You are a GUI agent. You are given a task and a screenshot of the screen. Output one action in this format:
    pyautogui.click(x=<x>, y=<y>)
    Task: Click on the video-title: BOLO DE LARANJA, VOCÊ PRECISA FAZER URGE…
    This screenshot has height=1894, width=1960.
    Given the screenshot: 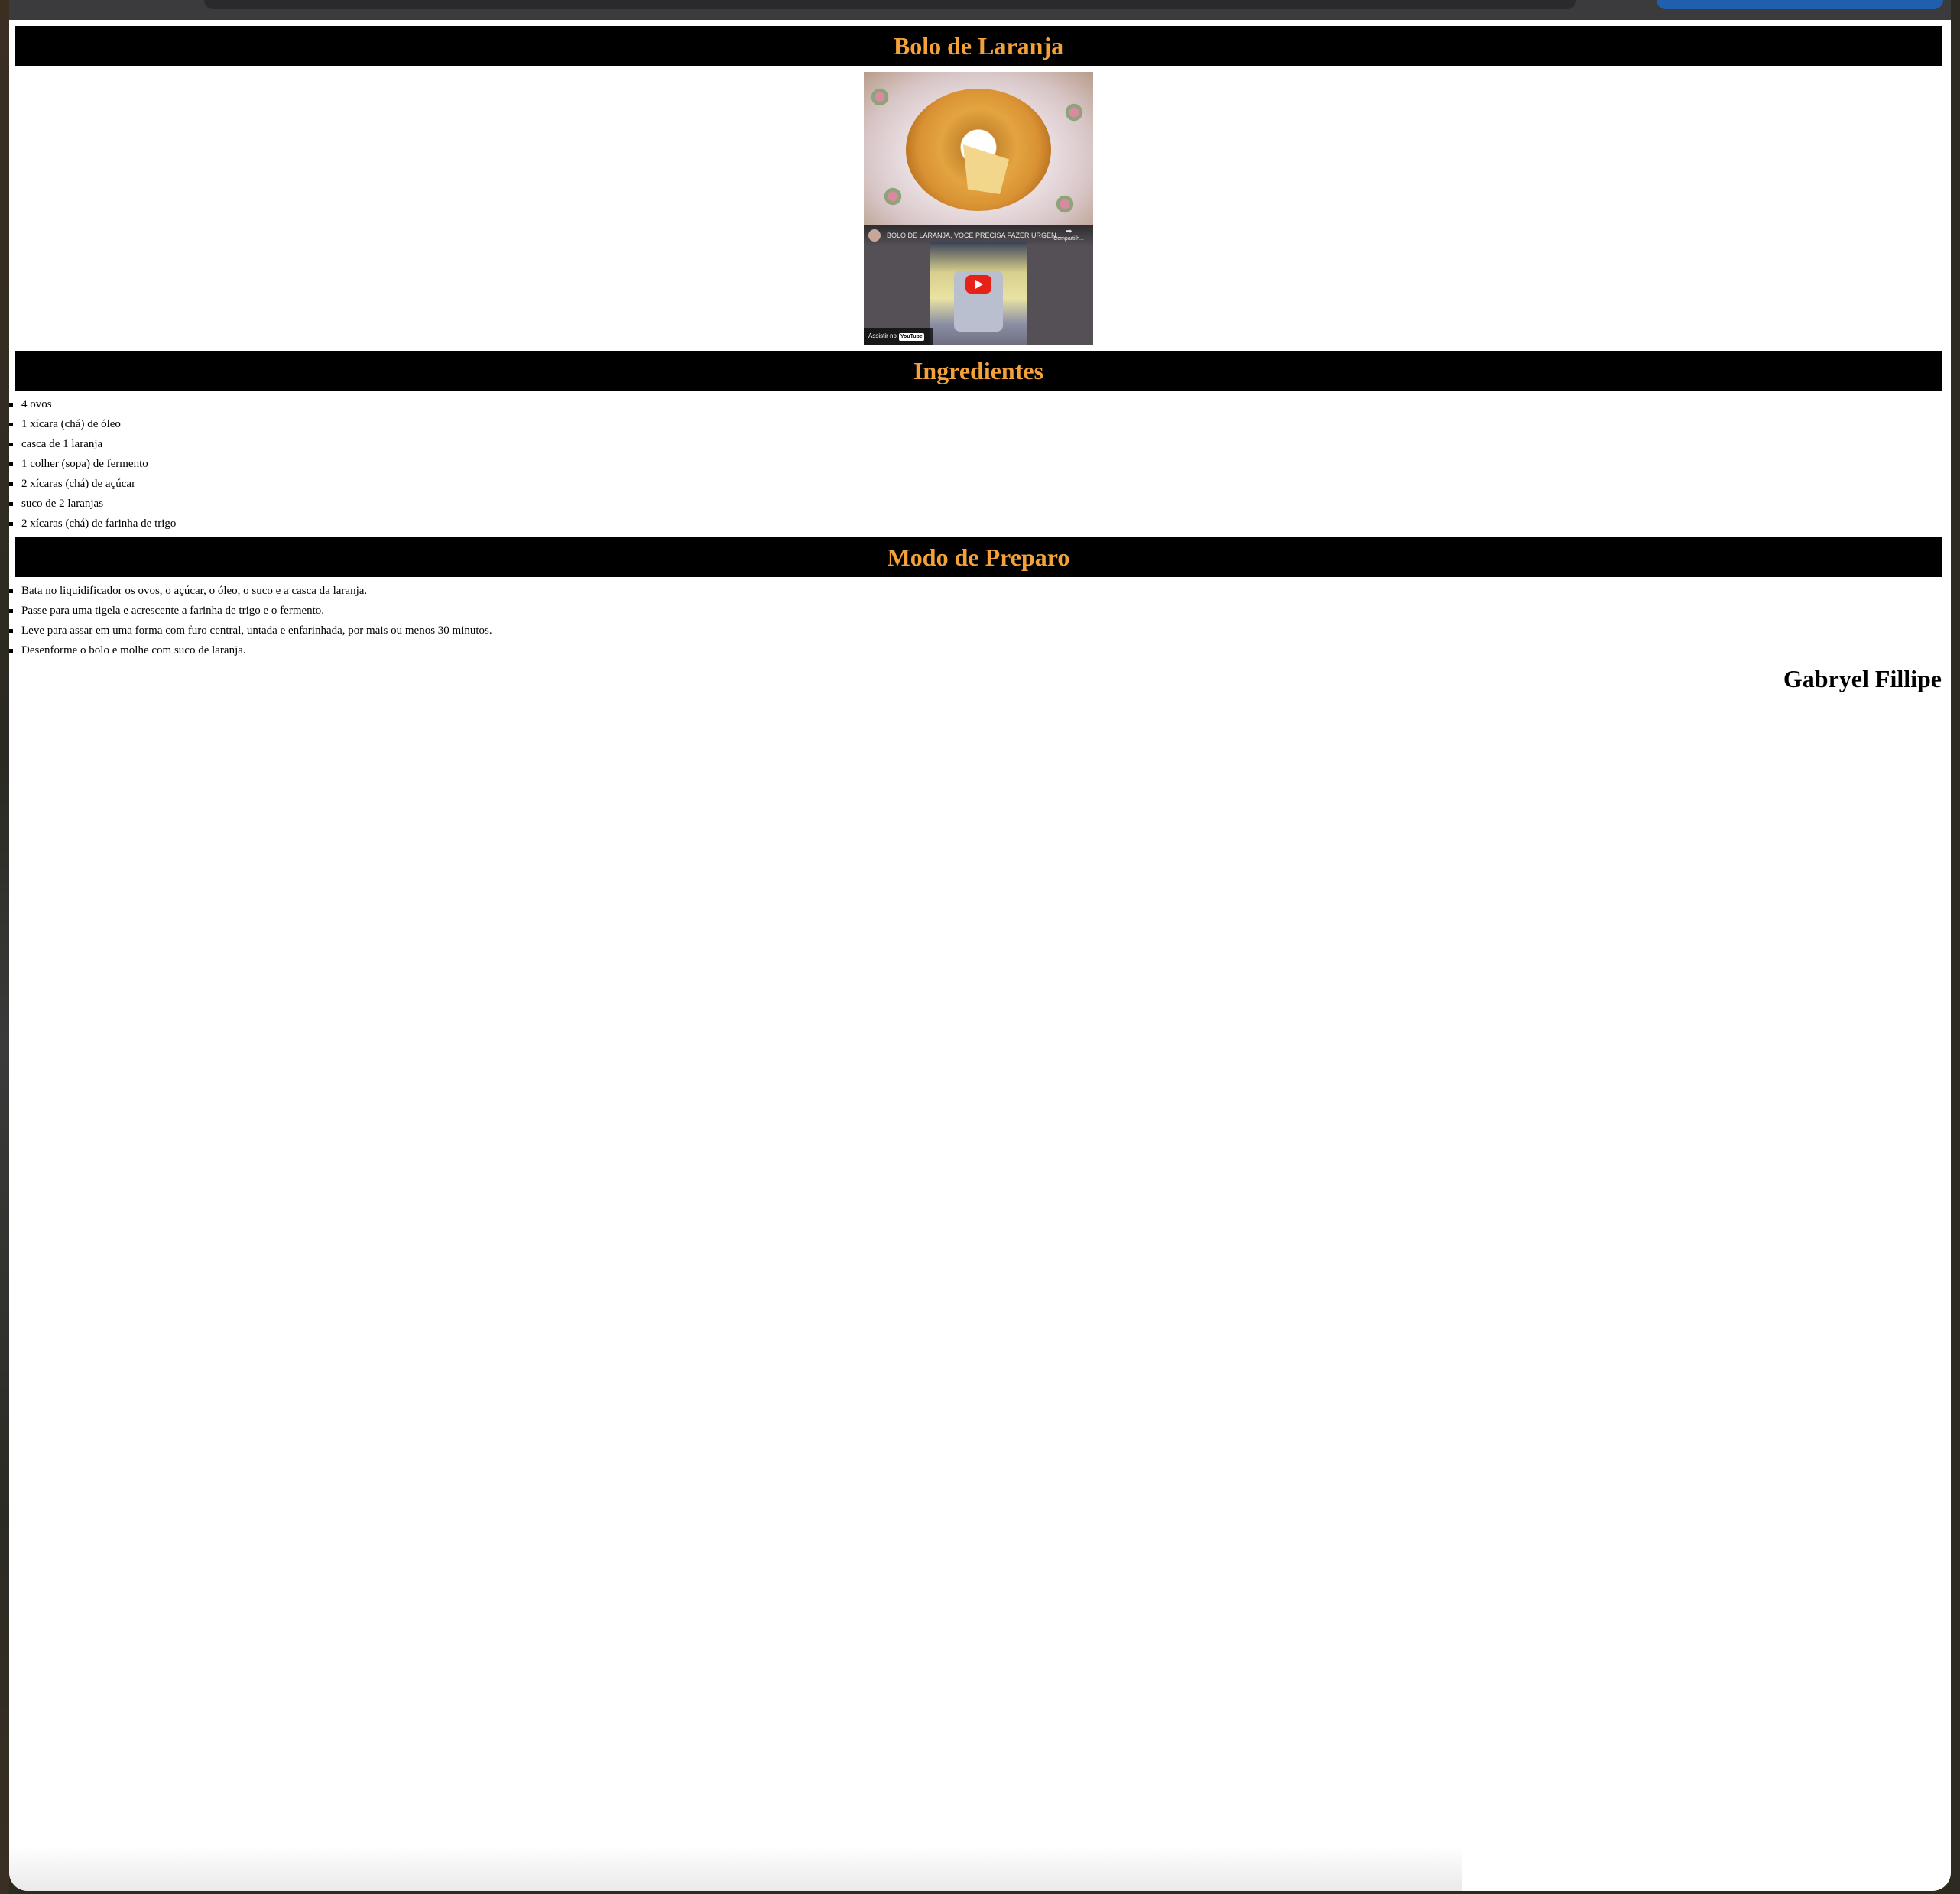 What is the action you would take?
    pyautogui.click(x=974, y=235)
    